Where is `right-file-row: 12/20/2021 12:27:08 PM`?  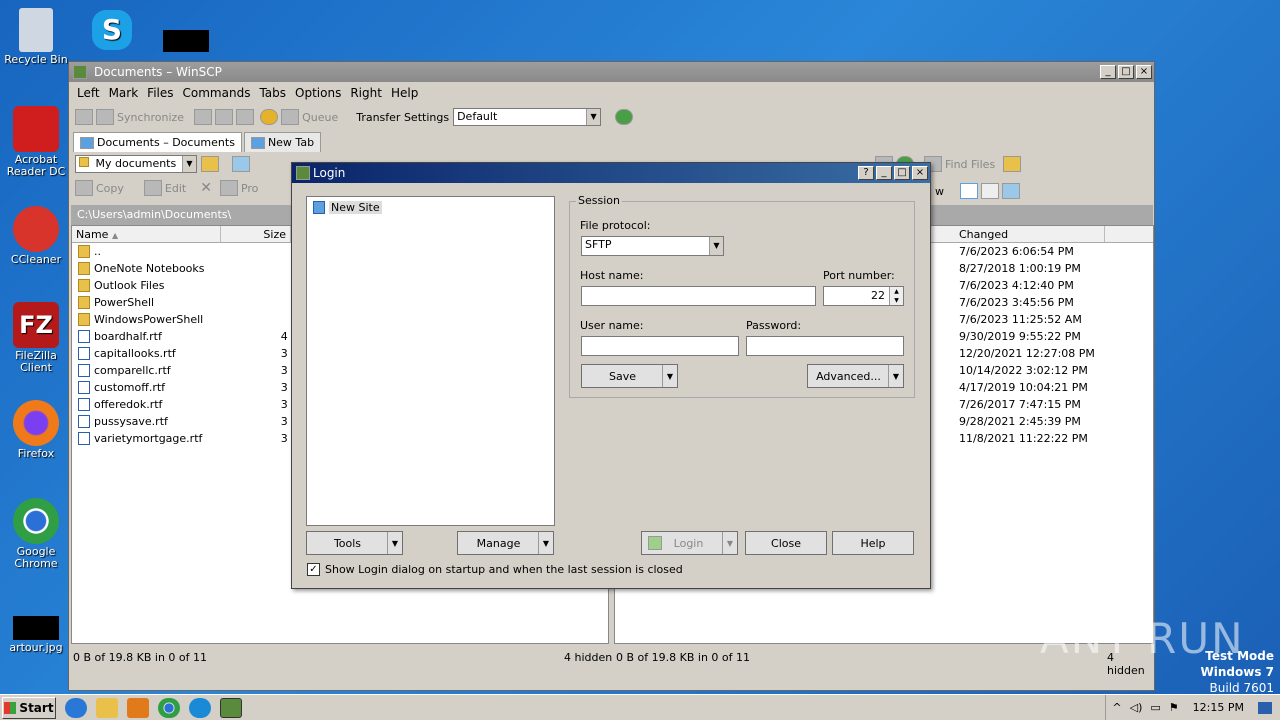 right-file-row: 12/20/2021 12:27:08 PM is located at coordinates (1054, 353).